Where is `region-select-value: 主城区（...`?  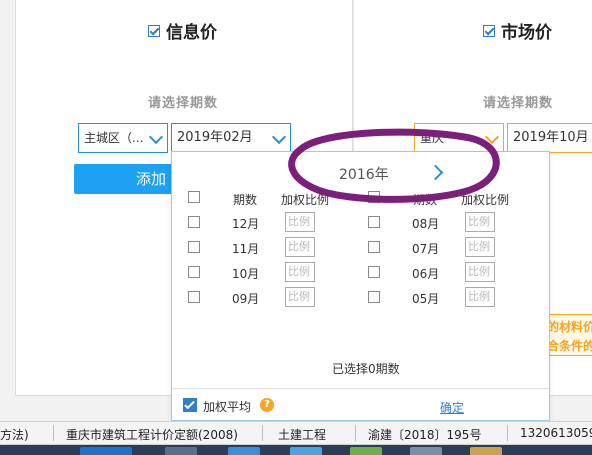
region-select-value: 主城区（... is located at coordinates (114, 138).